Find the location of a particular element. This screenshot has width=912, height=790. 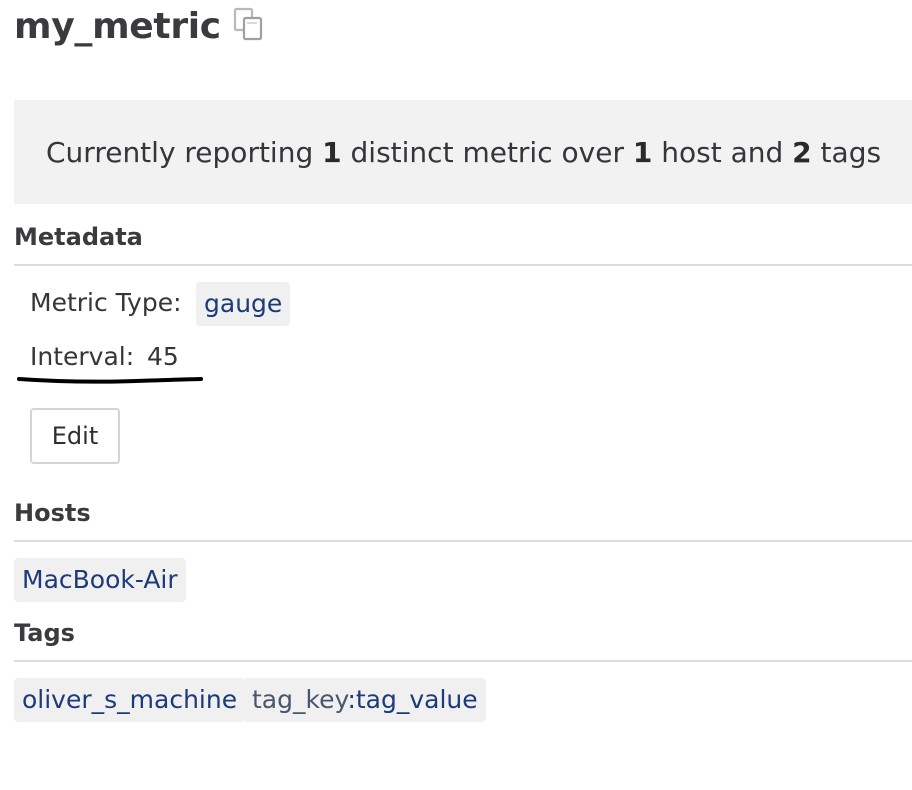

tags-header: Tags is located at coordinates (463, 640).